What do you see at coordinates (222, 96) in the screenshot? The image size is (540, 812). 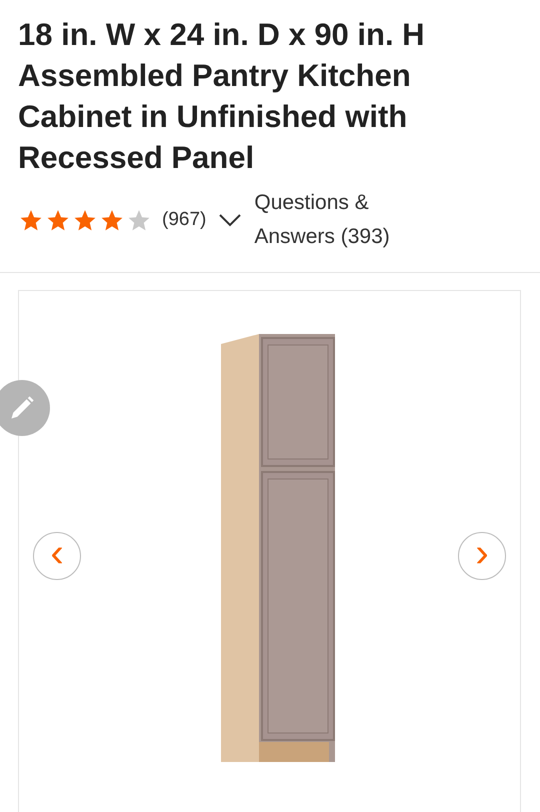 I see `product-title: 18 in. W x 24 in. D x 90 in. H Assembled Pantry Kitchen Cabinet in Unfinished with Recessed Panel` at bounding box center [222, 96].